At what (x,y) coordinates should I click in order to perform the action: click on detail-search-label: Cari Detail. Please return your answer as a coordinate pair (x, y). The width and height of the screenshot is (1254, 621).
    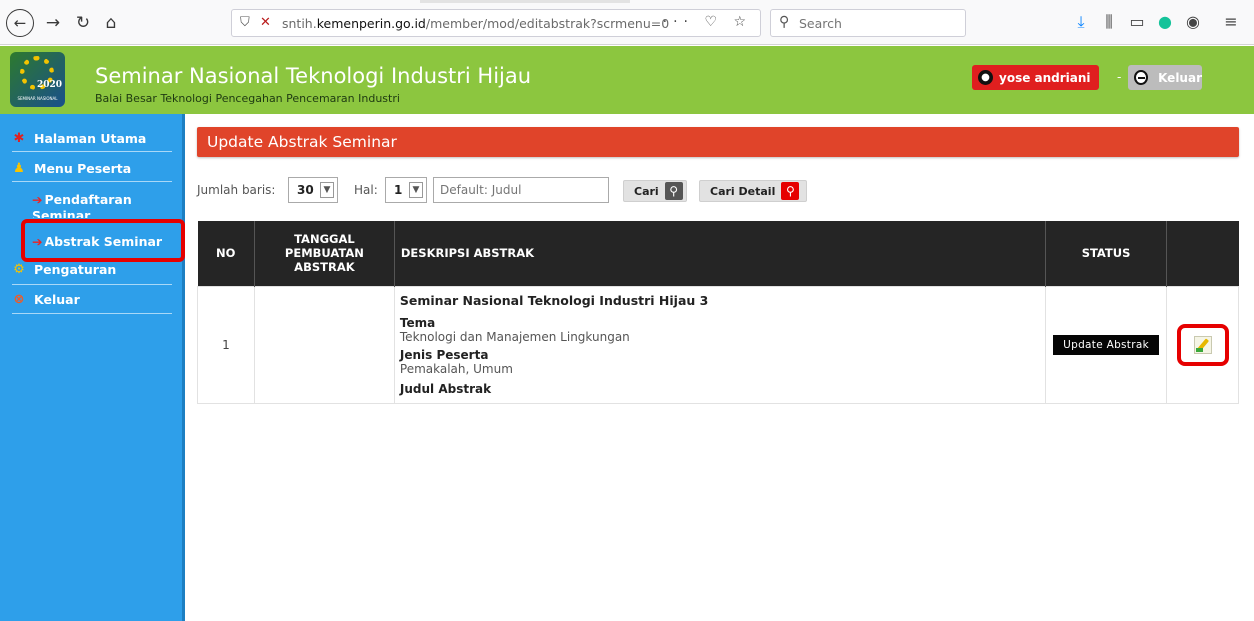
    Looking at the image, I should click on (743, 191).